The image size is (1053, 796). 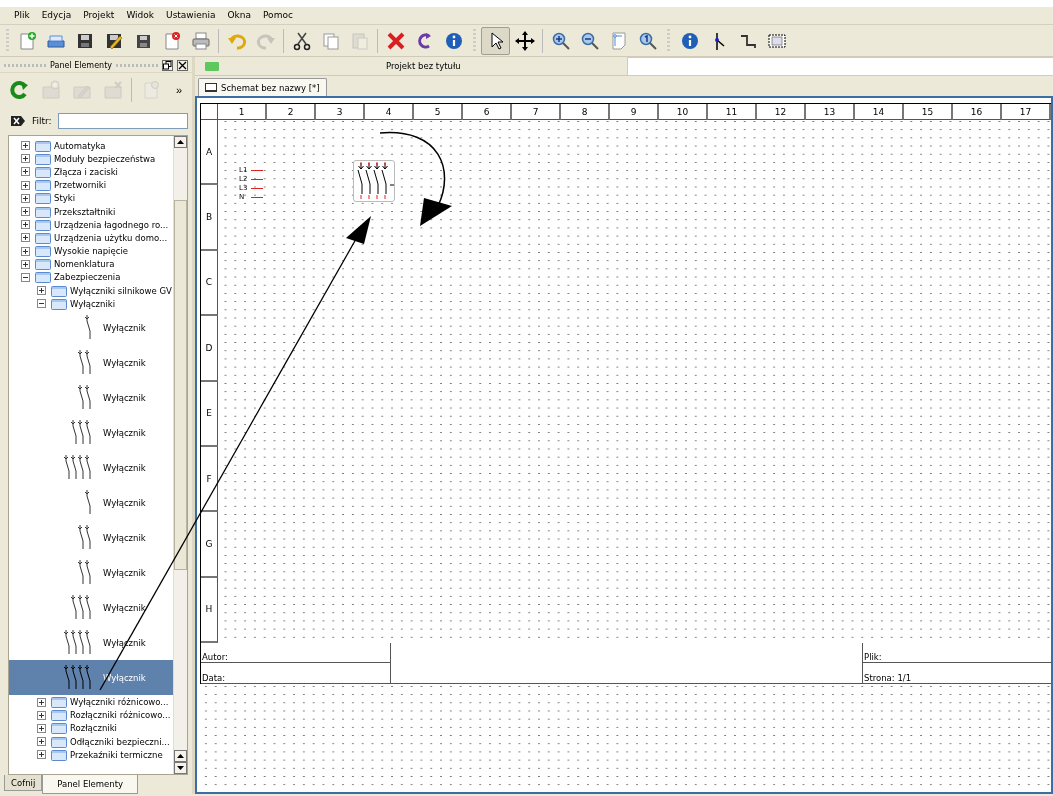 What do you see at coordinates (242, 112) in the screenshot?
I see `column-label: 1` at bounding box center [242, 112].